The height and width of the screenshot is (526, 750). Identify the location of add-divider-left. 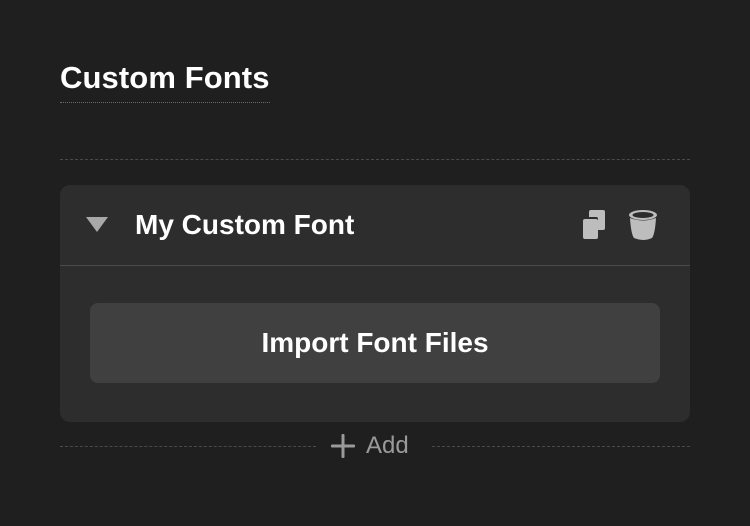
(188, 446).